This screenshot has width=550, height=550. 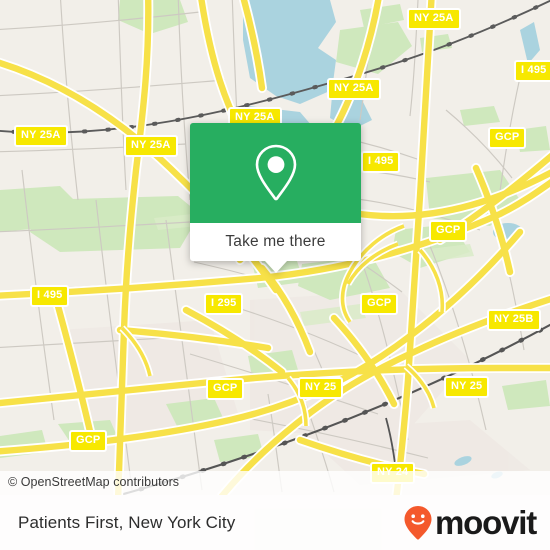 I want to click on popup-pointer-arrow, so click(x=275, y=267).